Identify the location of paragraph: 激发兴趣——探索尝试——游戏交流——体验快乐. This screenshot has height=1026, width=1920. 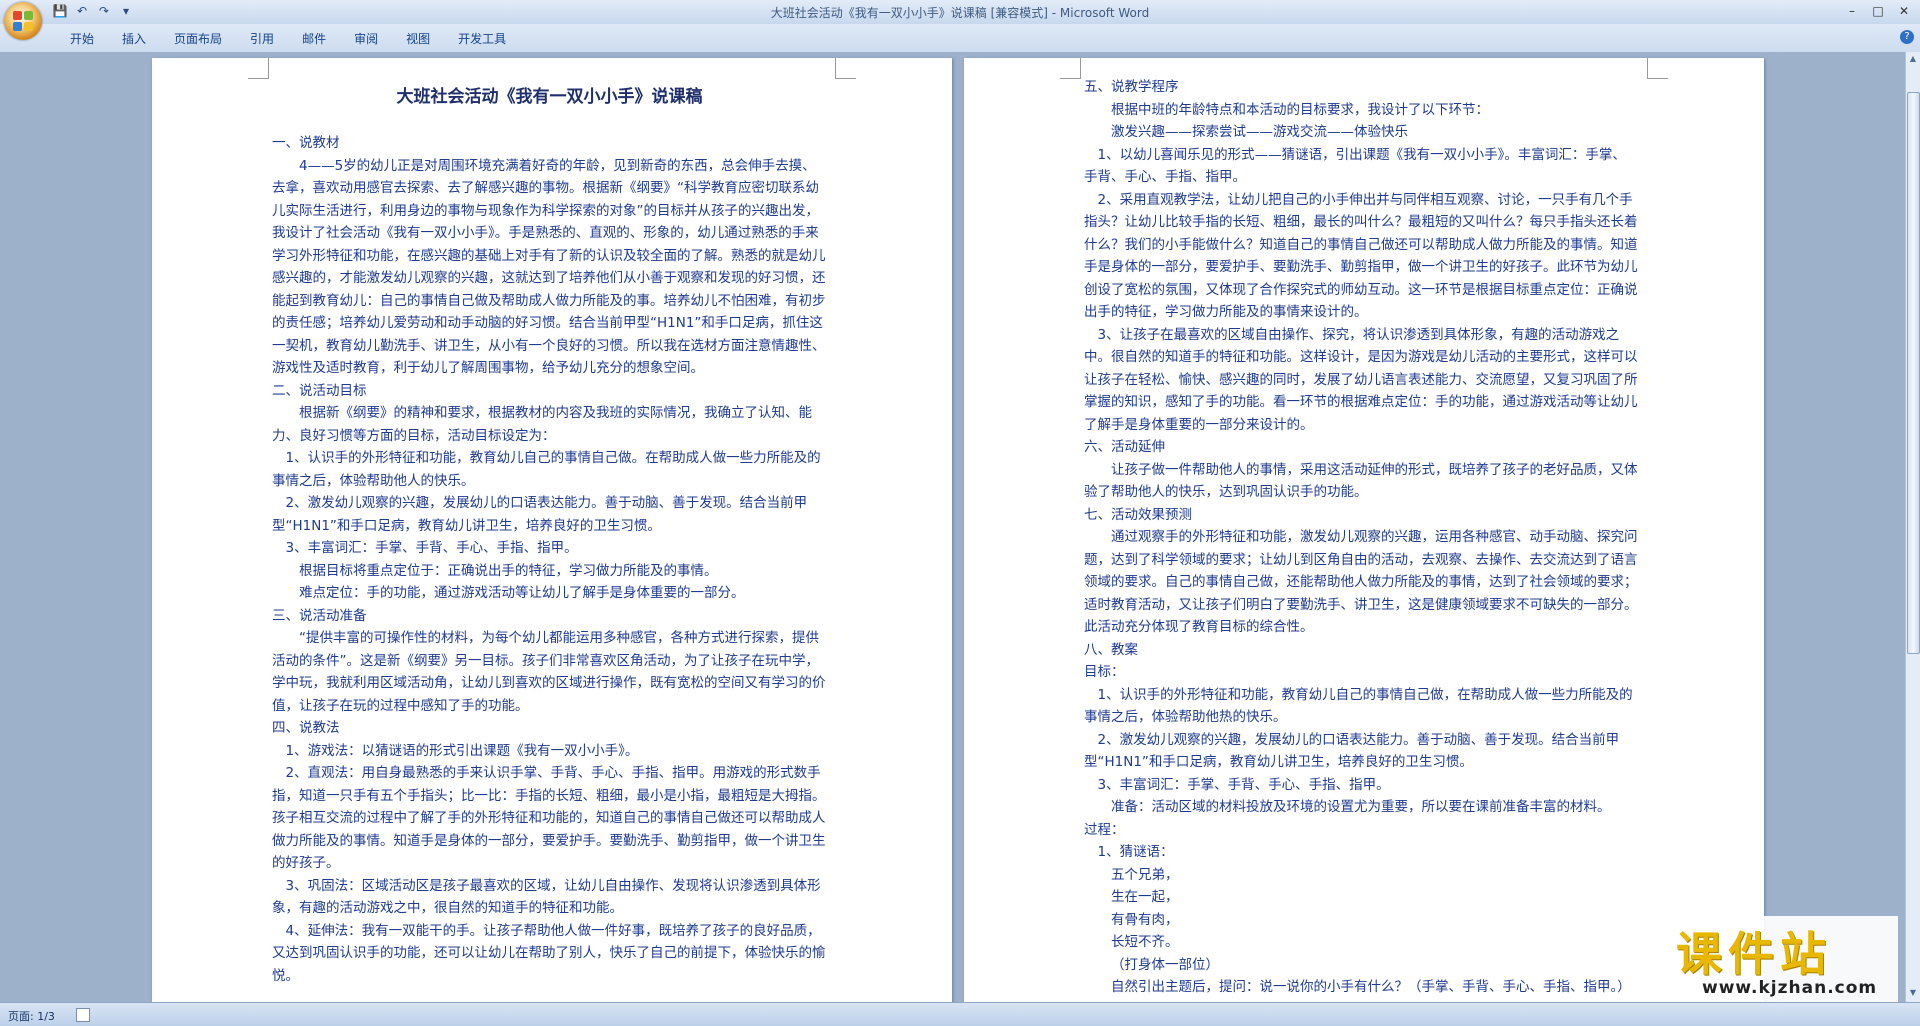
(1259, 132).